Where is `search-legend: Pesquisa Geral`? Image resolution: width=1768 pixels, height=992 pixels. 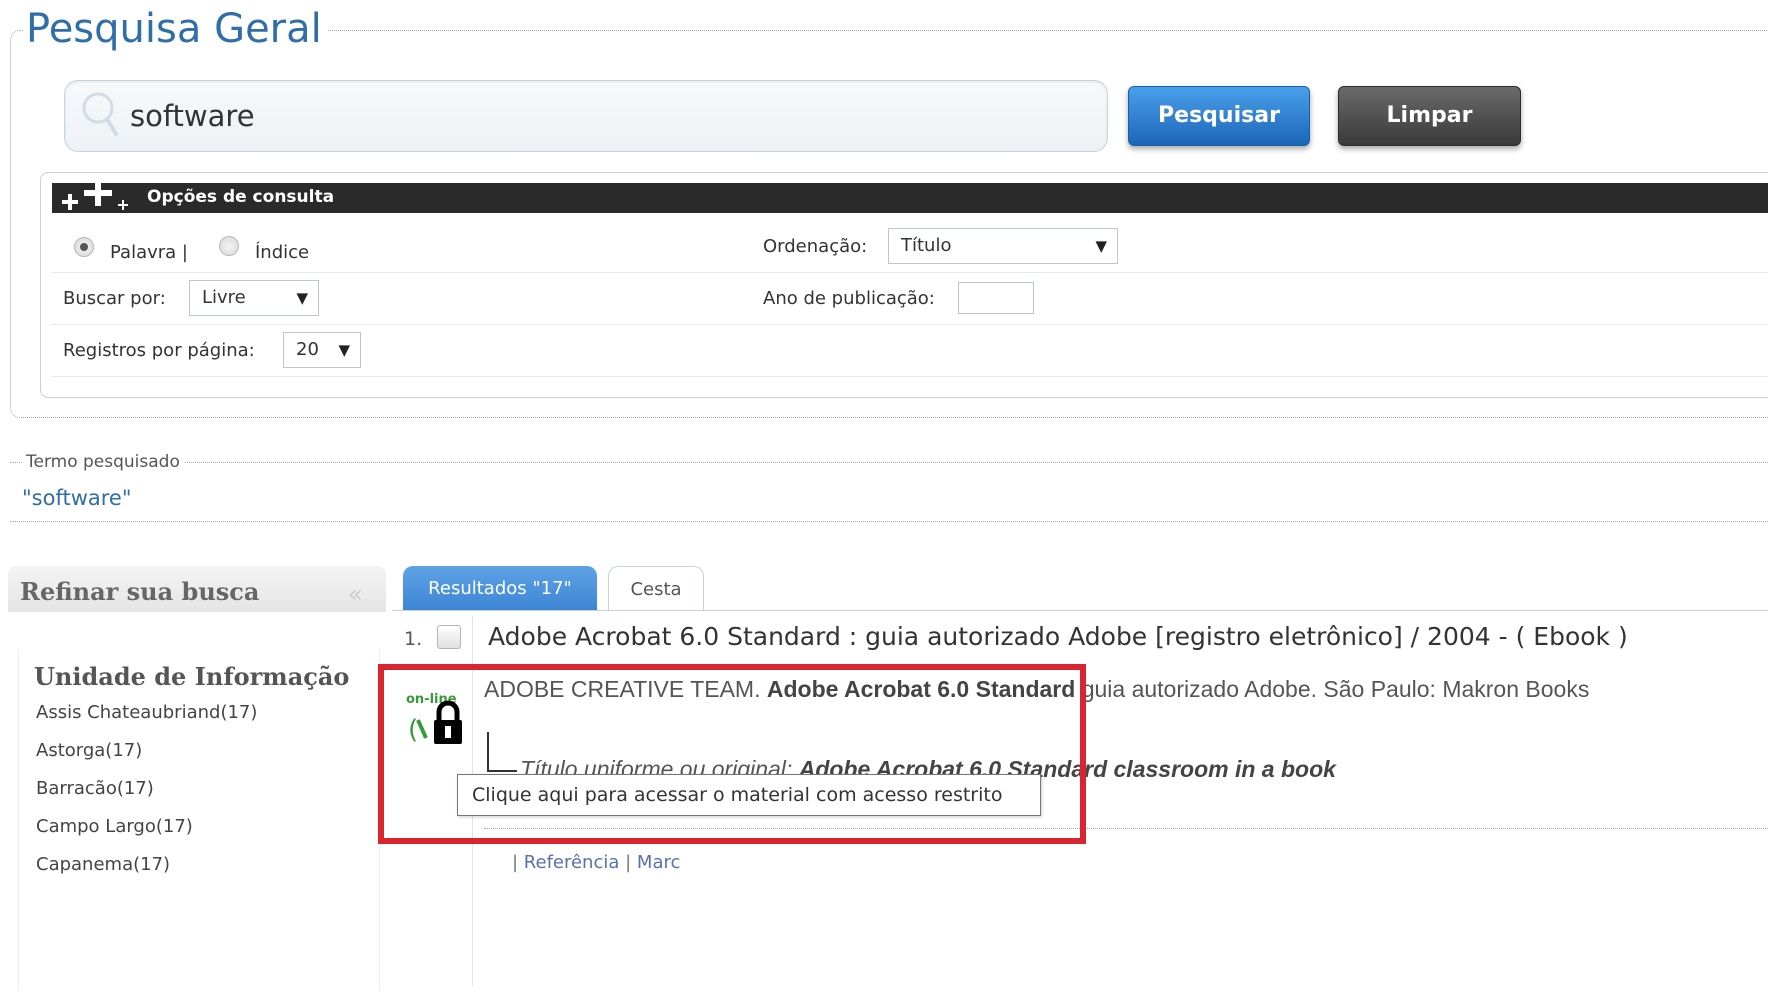
search-legend: Pesquisa Geral is located at coordinates (176, 29).